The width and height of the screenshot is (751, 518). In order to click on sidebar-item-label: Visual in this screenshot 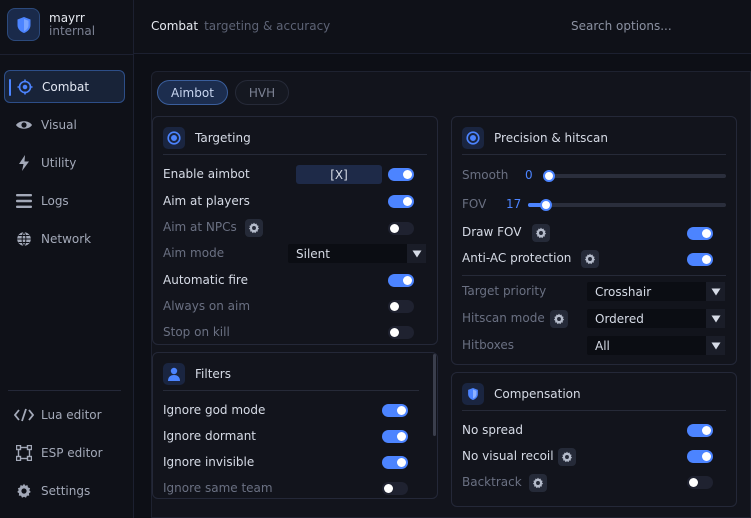, I will do `click(59, 124)`.